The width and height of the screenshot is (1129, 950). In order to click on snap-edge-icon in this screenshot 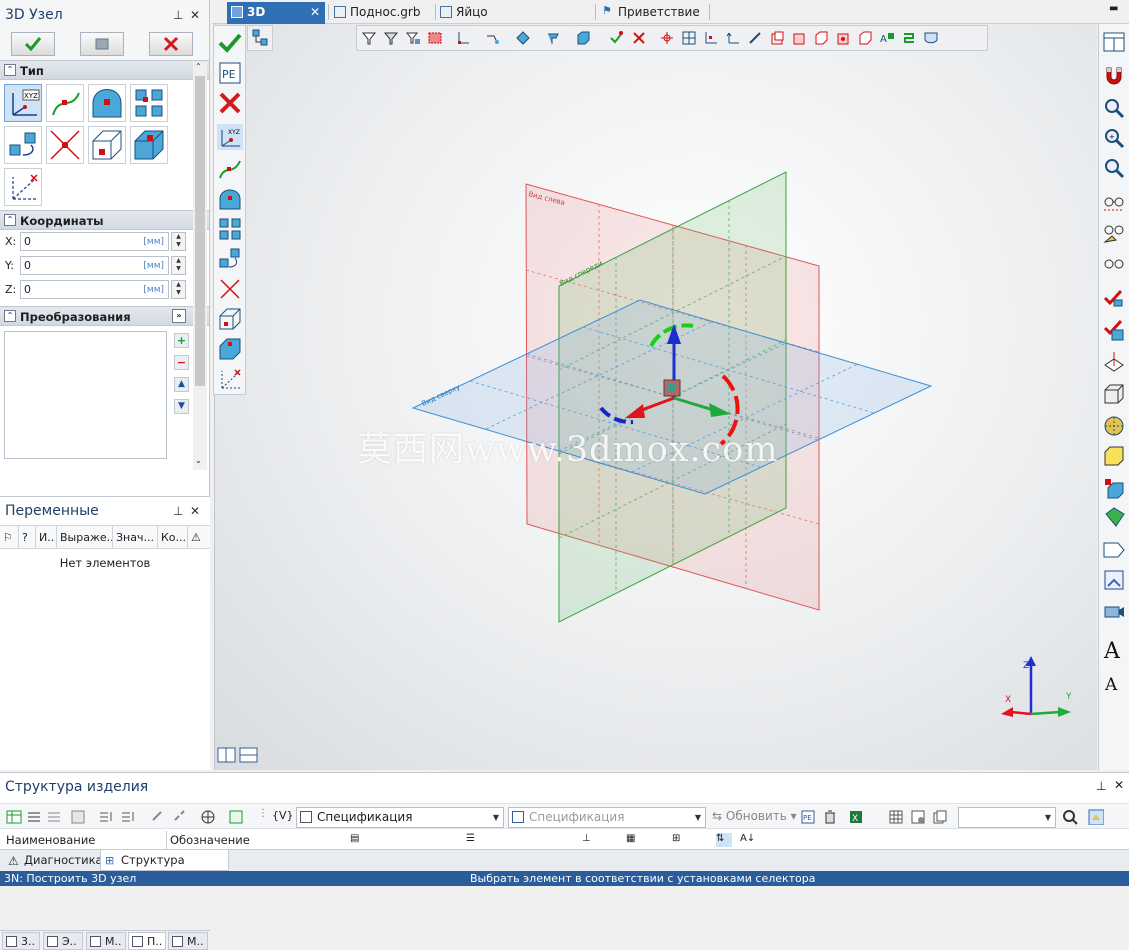, I will do `click(755, 38)`.